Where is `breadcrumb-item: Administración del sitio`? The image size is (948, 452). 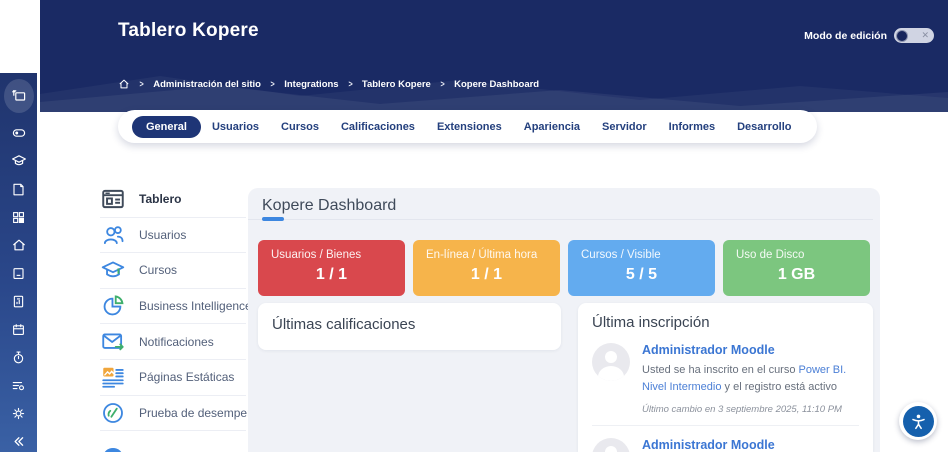 breadcrumb-item: Administración del sitio is located at coordinates (207, 84).